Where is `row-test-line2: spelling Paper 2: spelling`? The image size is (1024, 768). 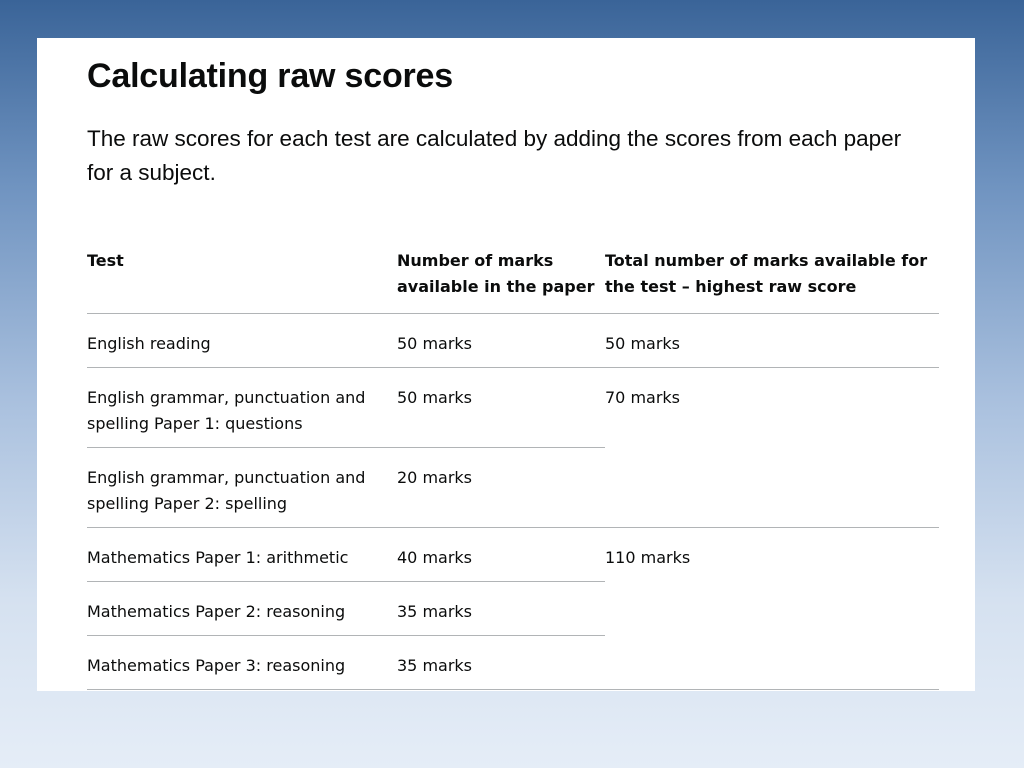
row-test-line2: spelling Paper 2: spelling is located at coordinates (187, 503).